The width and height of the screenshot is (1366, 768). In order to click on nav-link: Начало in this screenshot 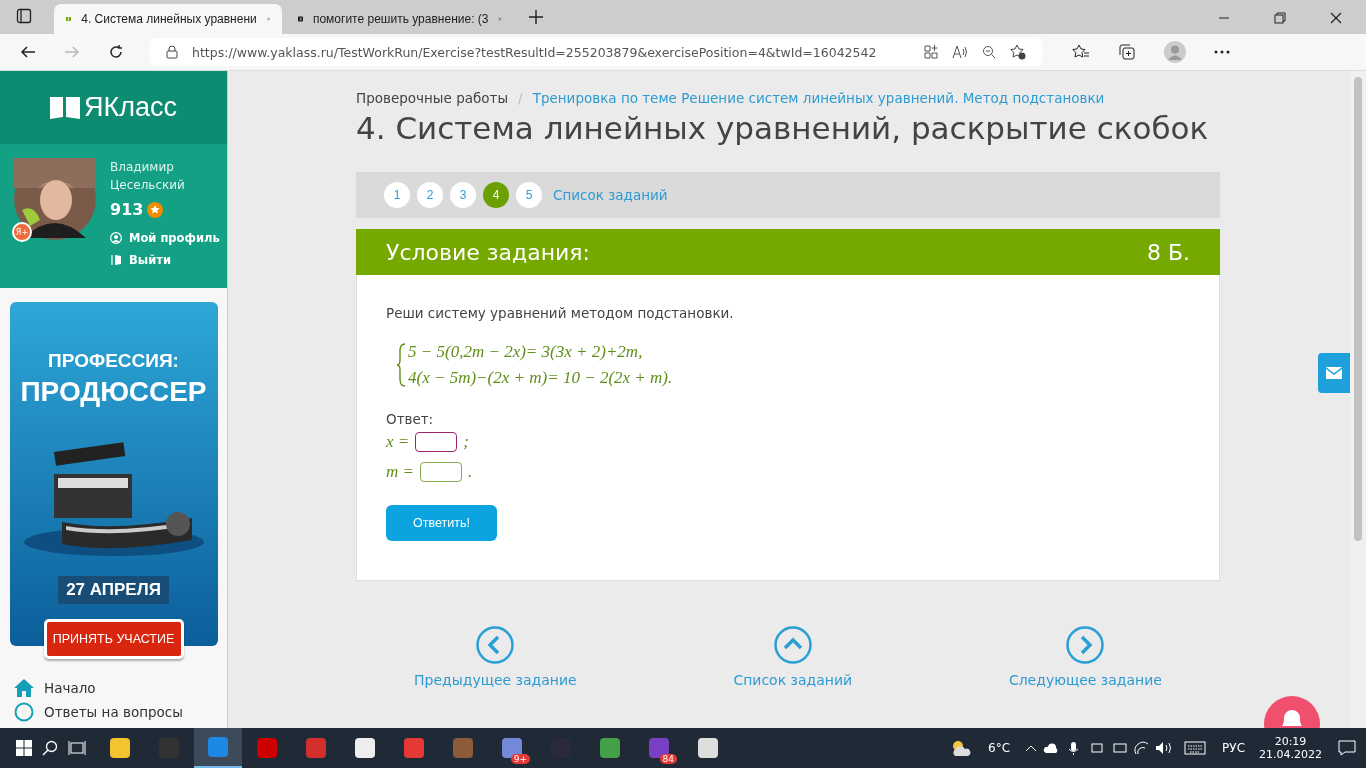, I will do `click(70, 688)`.